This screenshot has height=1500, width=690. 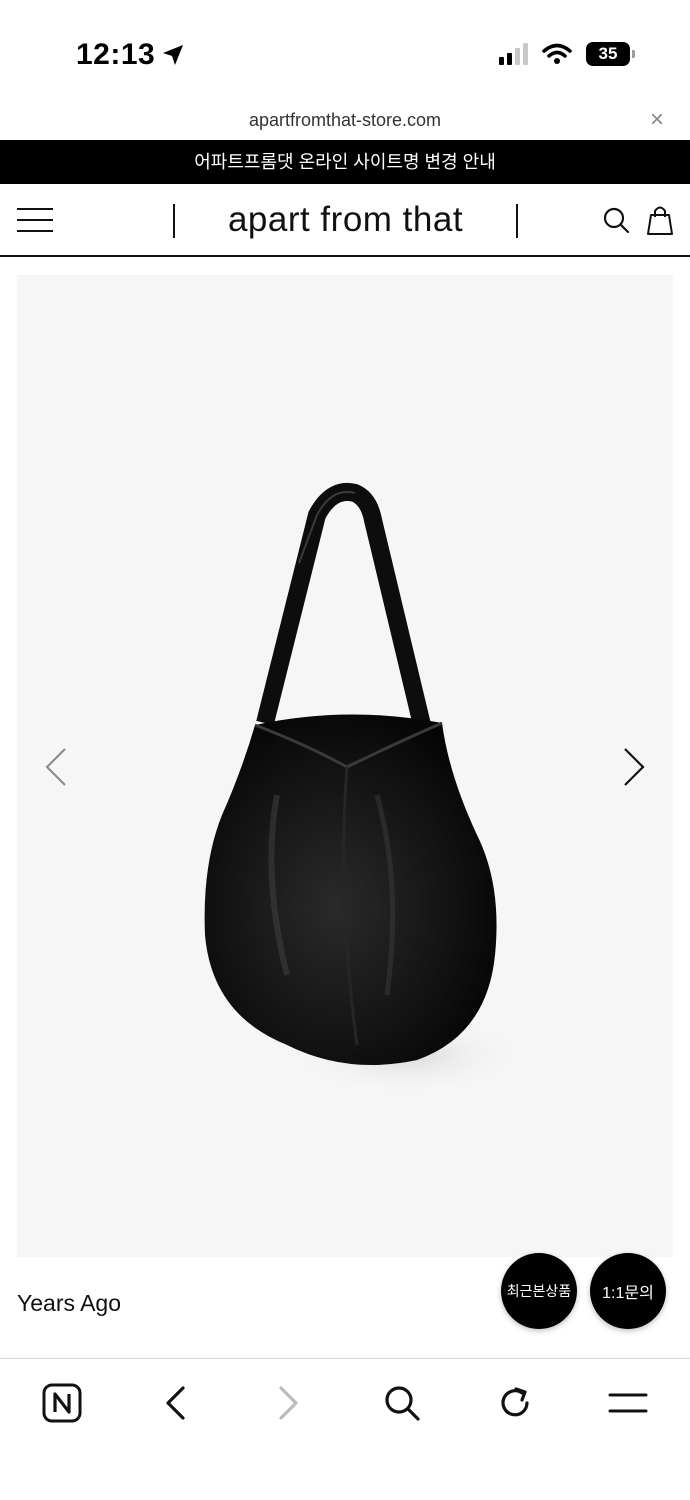 I want to click on one-to-one-inquiry-button: 1:1문의, so click(x=628, y=1291).